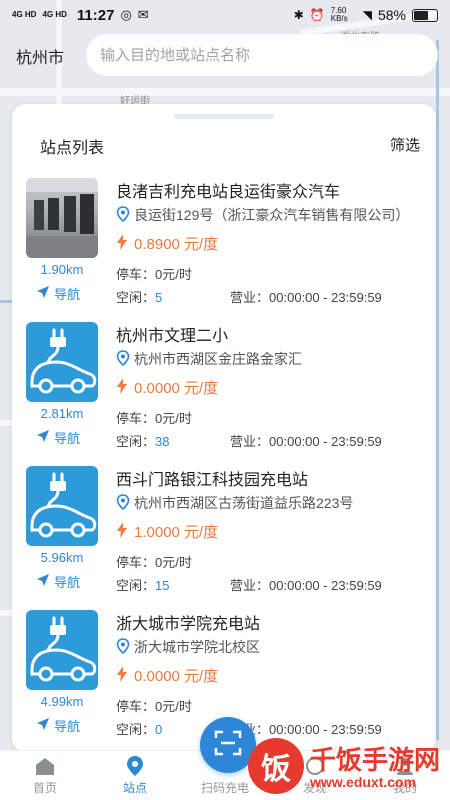 The image size is (450, 800). I want to click on battery-percent: 58%, so click(391, 15).